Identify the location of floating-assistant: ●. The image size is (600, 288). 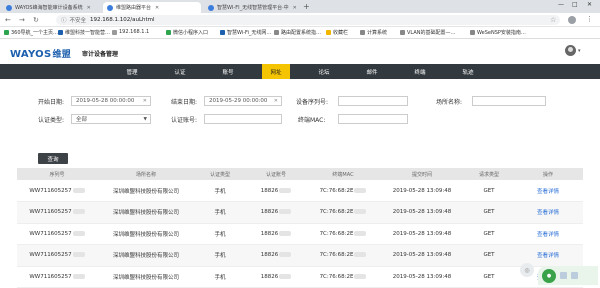
(568, 275).